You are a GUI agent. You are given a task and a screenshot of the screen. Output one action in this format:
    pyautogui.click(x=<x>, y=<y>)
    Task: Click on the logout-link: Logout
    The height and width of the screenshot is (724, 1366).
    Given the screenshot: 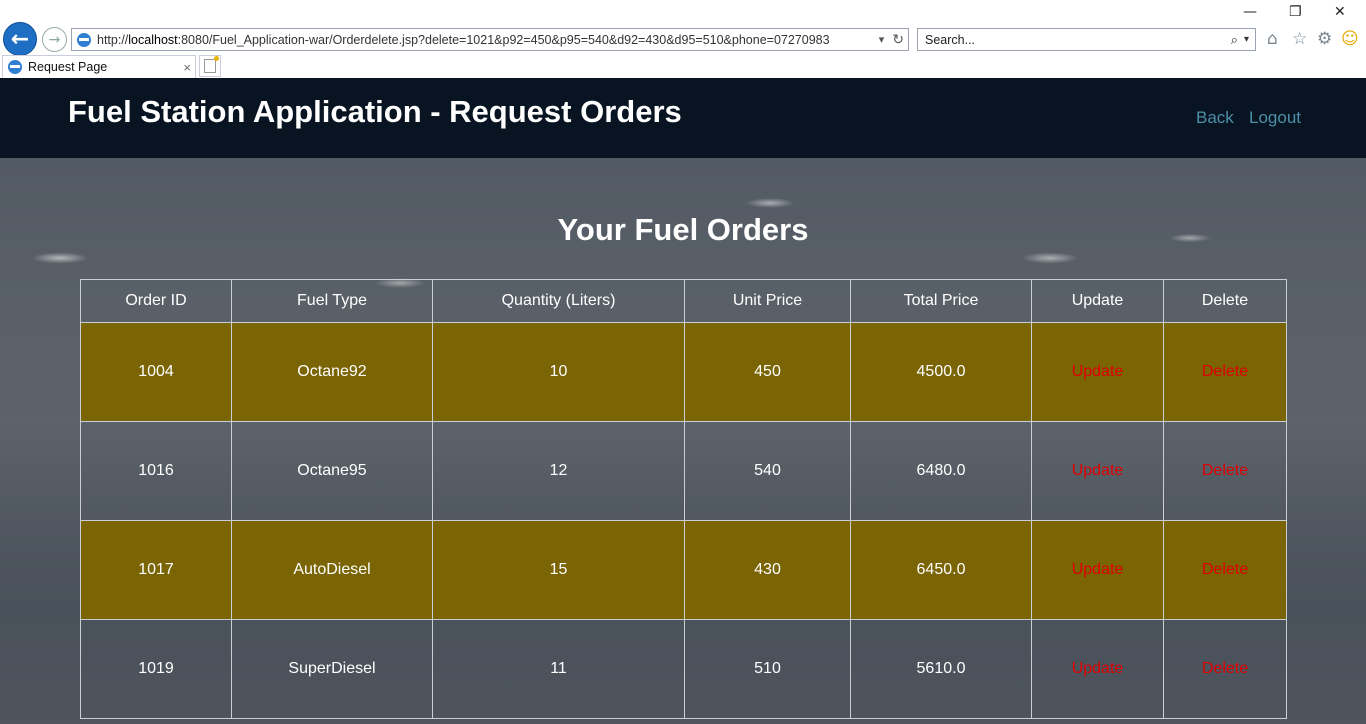 What is the action you would take?
    pyautogui.click(x=1275, y=118)
    